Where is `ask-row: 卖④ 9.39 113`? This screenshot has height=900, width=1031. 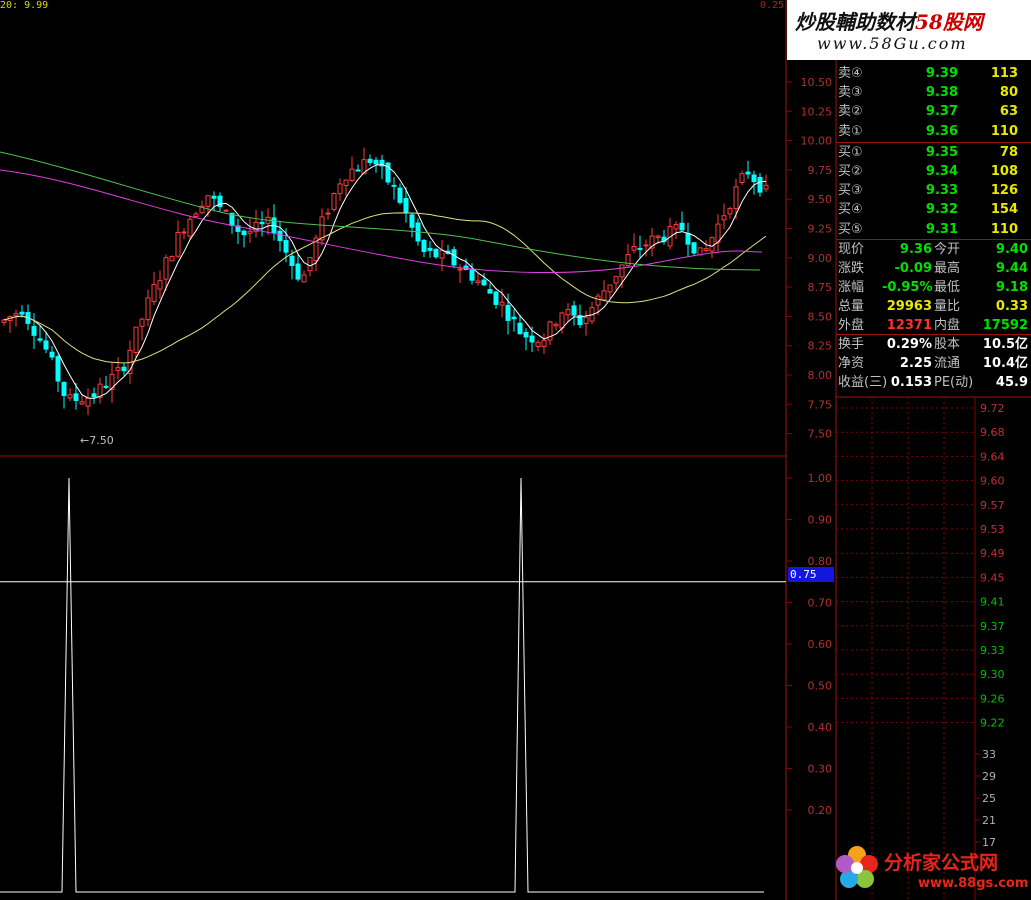
ask-row: 卖④ 9.39 113 is located at coordinates (933, 73).